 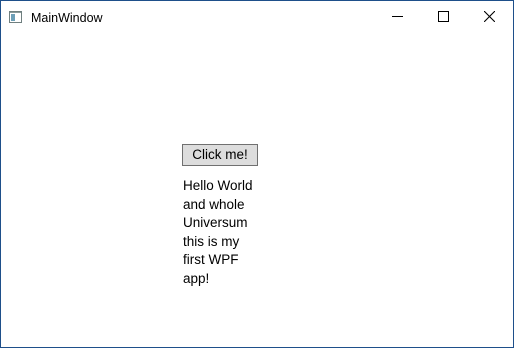 What do you see at coordinates (67, 18) in the screenshot?
I see `window-title: MainWindow` at bounding box center [67, 18].